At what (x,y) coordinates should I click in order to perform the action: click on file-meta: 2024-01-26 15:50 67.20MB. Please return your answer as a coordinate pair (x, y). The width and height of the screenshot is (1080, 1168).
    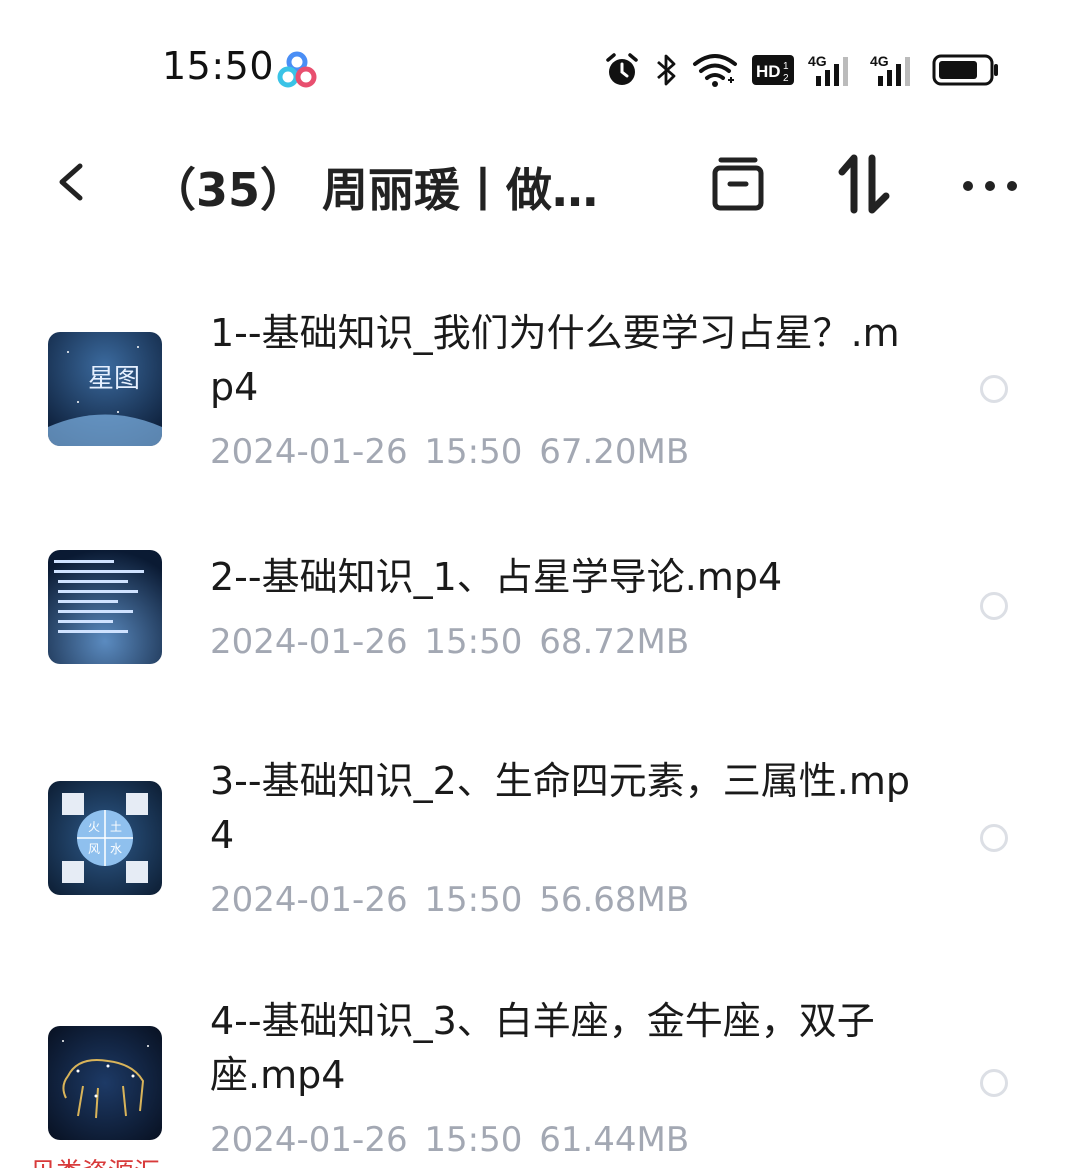
    Looking at the image, I should click on (449, 452).